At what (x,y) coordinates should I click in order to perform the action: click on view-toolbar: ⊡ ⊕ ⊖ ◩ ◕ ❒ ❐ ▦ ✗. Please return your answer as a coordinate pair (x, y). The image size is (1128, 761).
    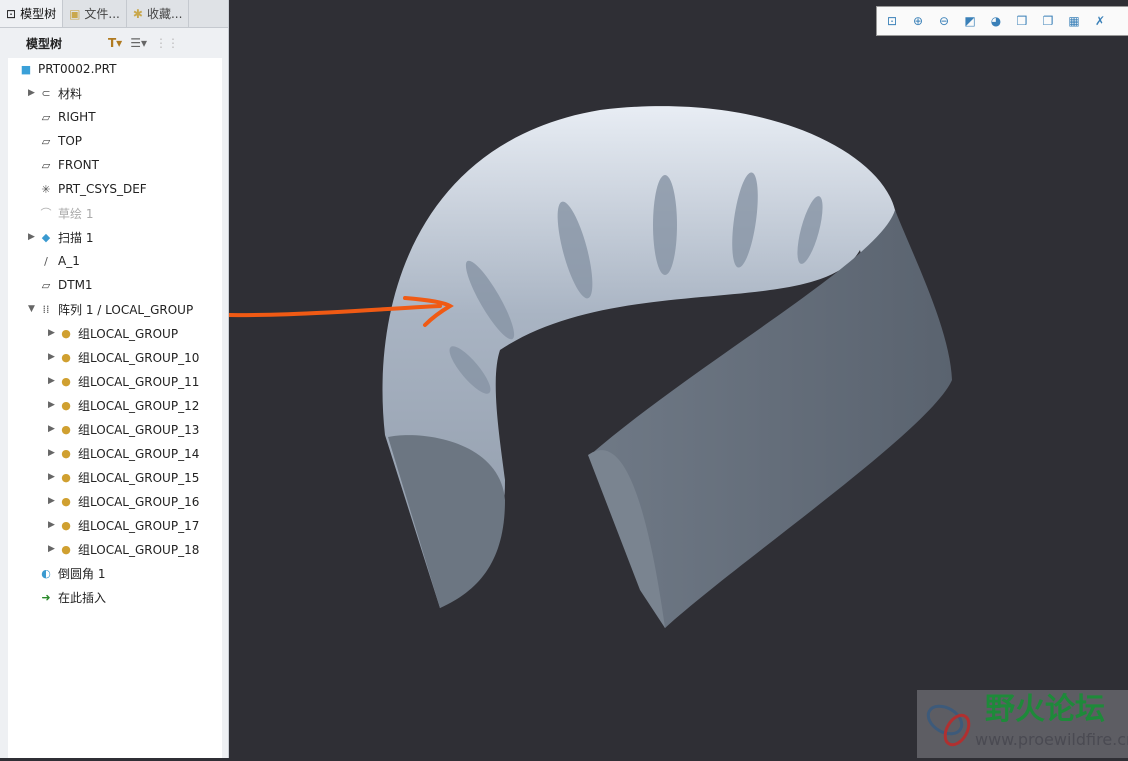
    Looking at the image, I should click on (1002, 21).